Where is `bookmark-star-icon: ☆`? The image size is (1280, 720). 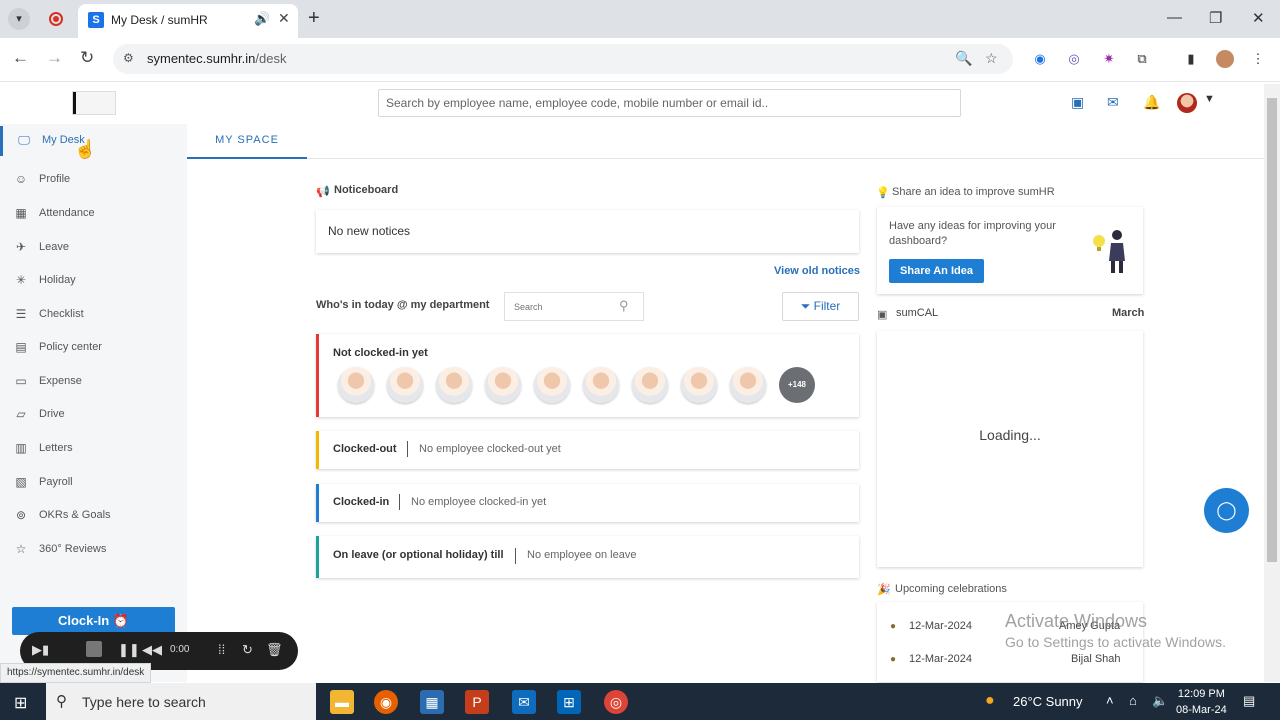
bookmark-star-icon: ☆ is located at coordinates (991, 58).